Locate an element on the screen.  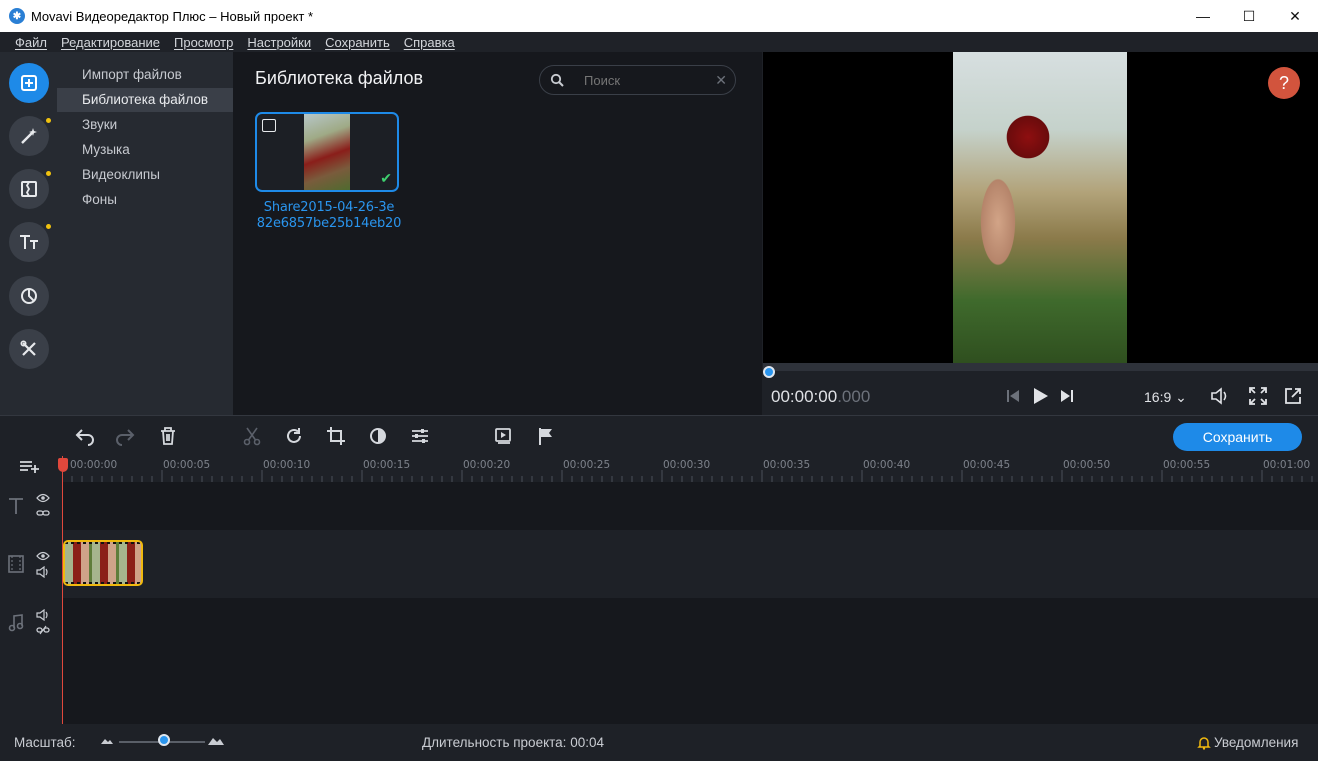
import-button is located at coordinates (29, 83).